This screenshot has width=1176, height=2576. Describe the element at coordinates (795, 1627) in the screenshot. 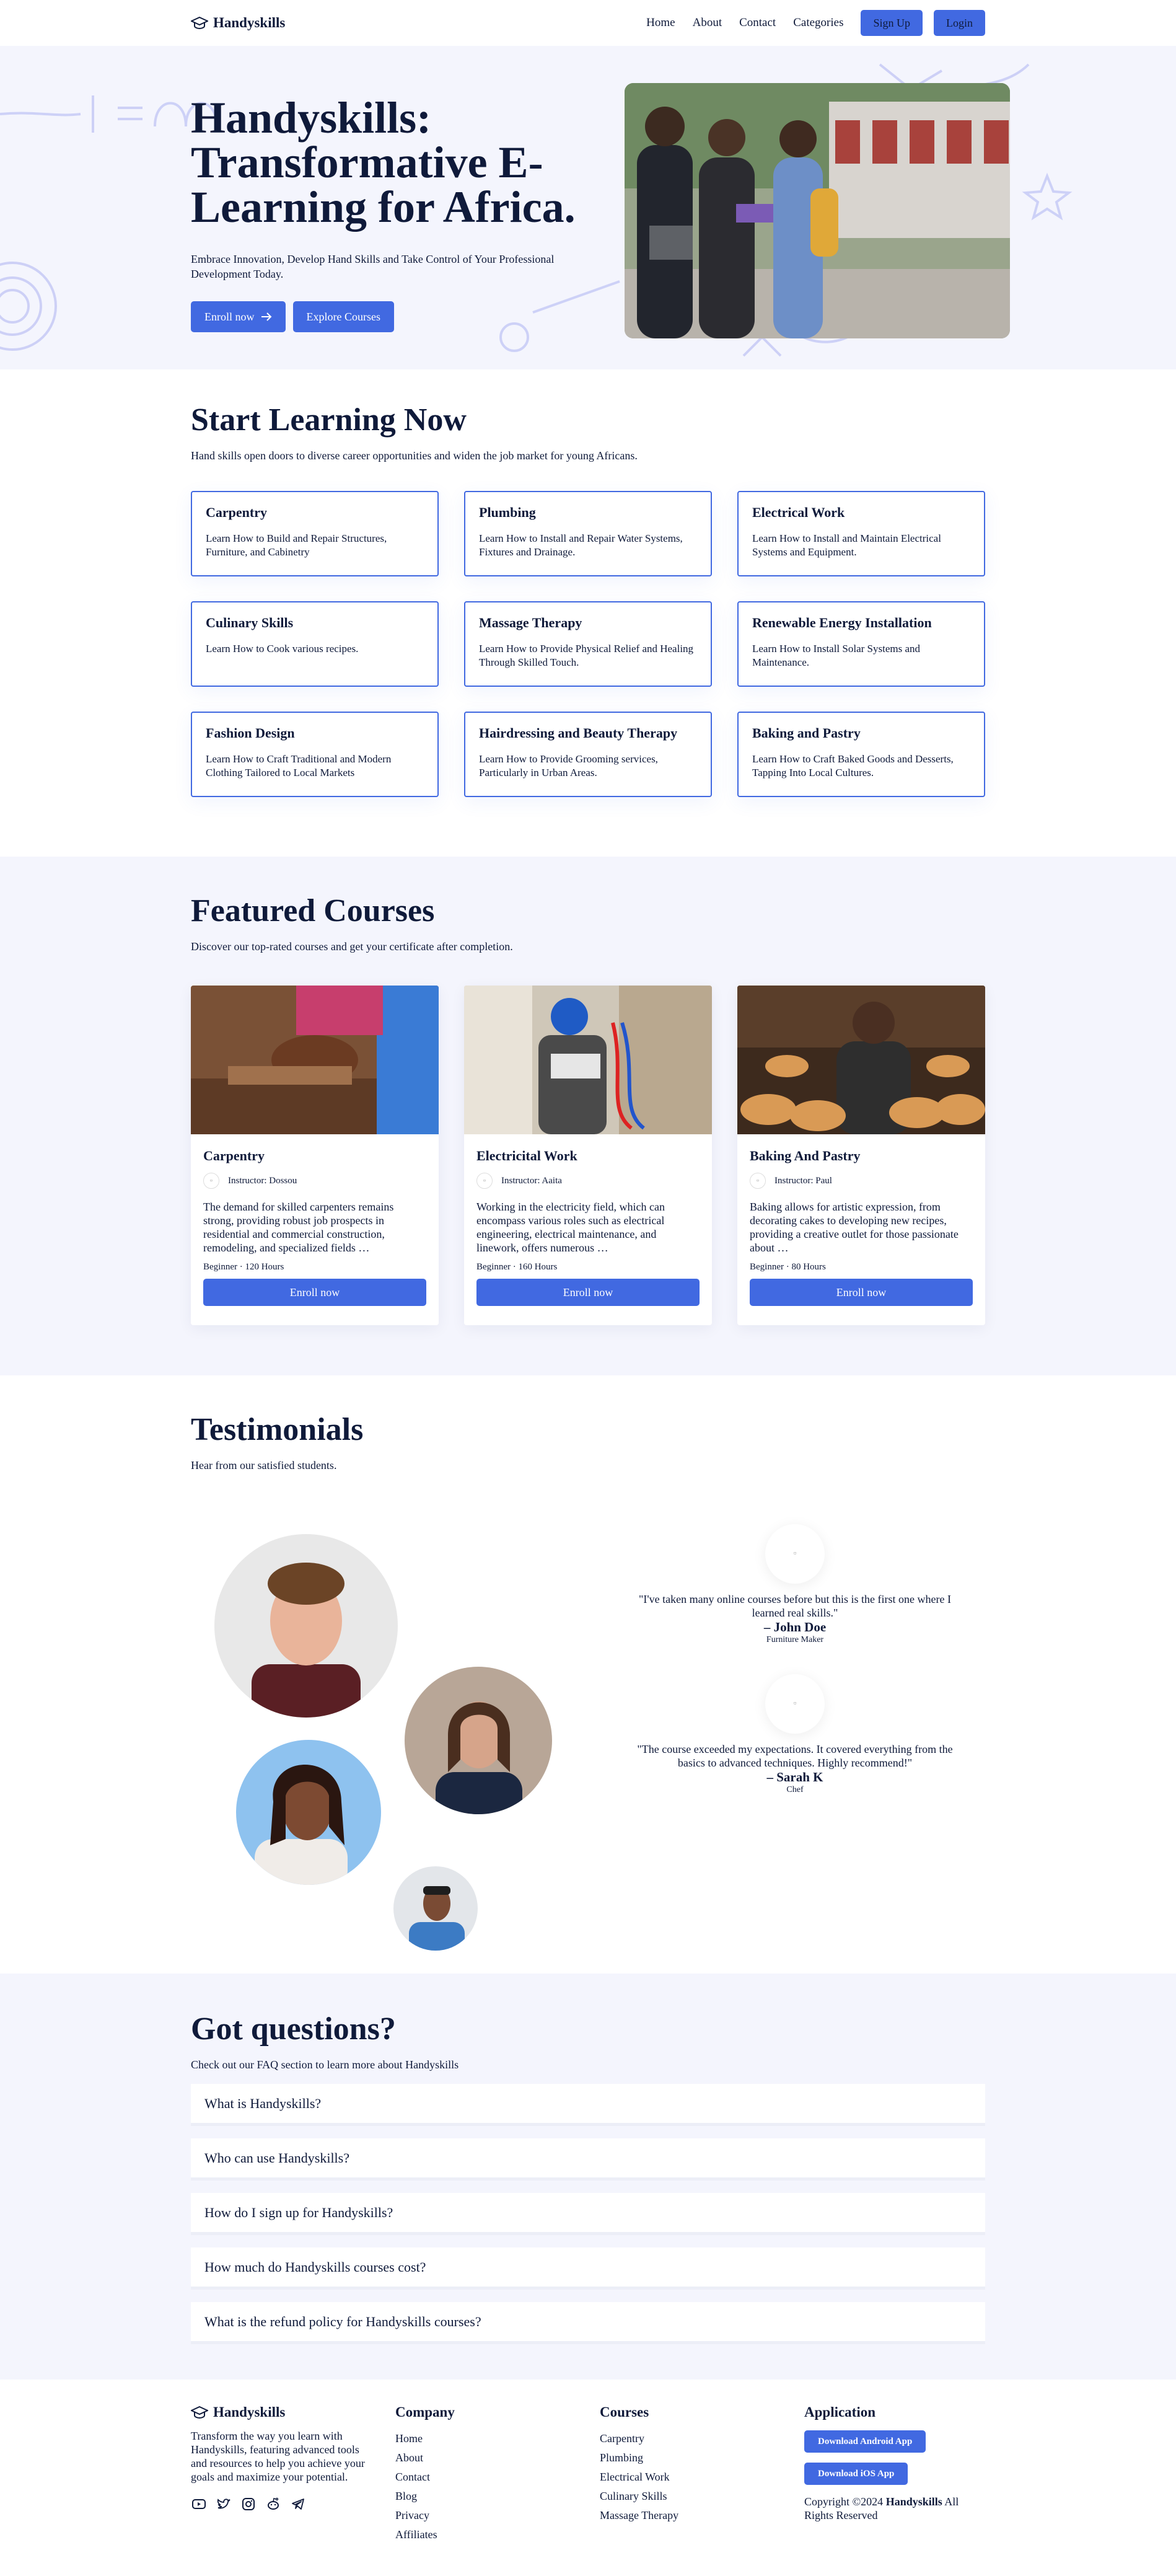

I see `testimonial-name: – John Doe` at that location.